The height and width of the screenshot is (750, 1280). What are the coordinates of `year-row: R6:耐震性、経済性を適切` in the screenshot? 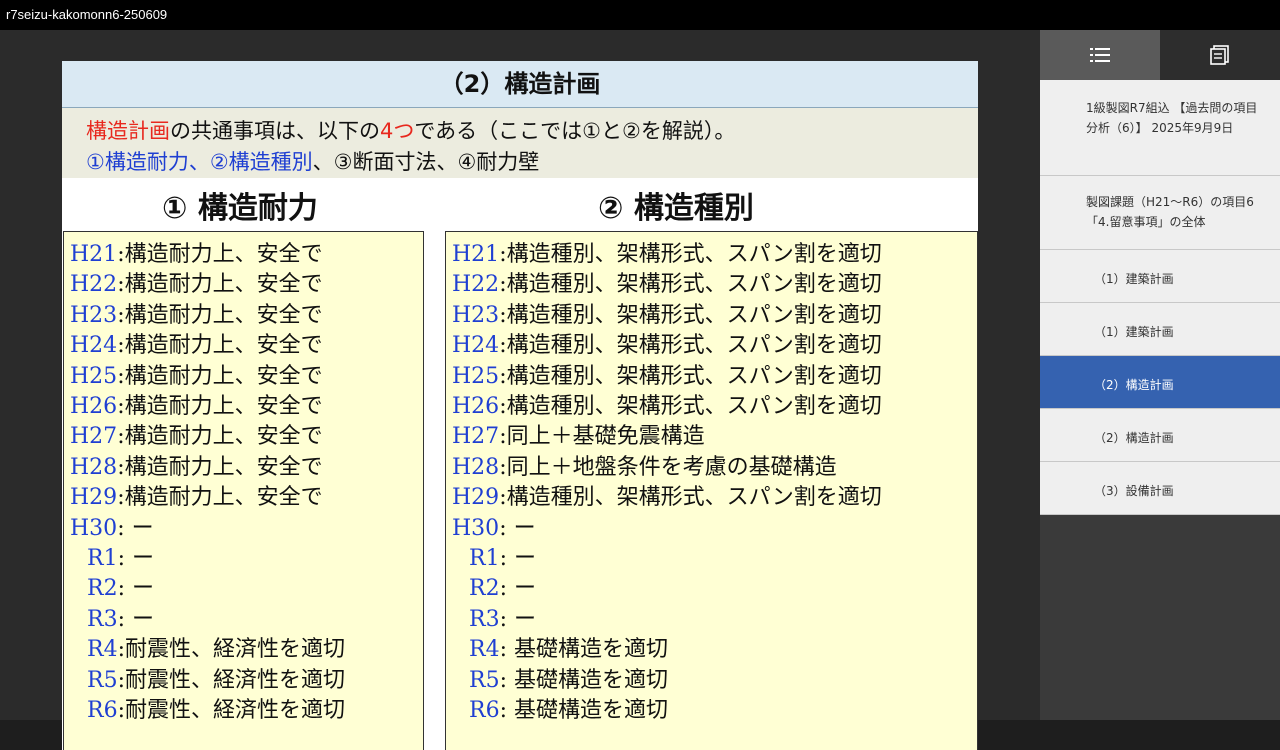 It's located at (216, 711).